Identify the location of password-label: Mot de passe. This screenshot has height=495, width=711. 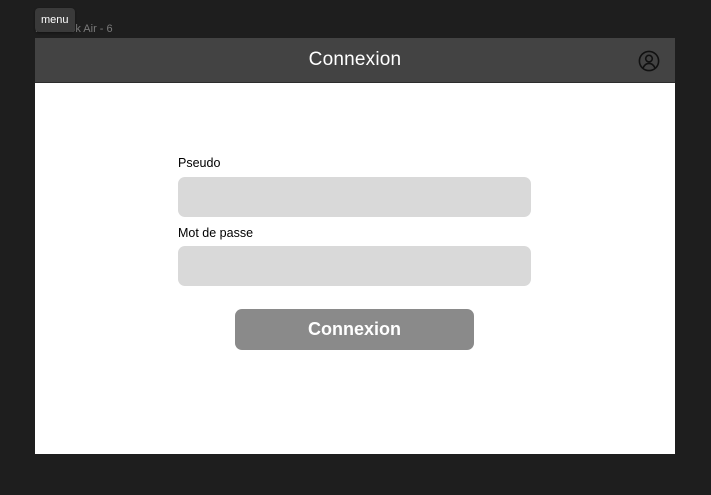
(216, 233).